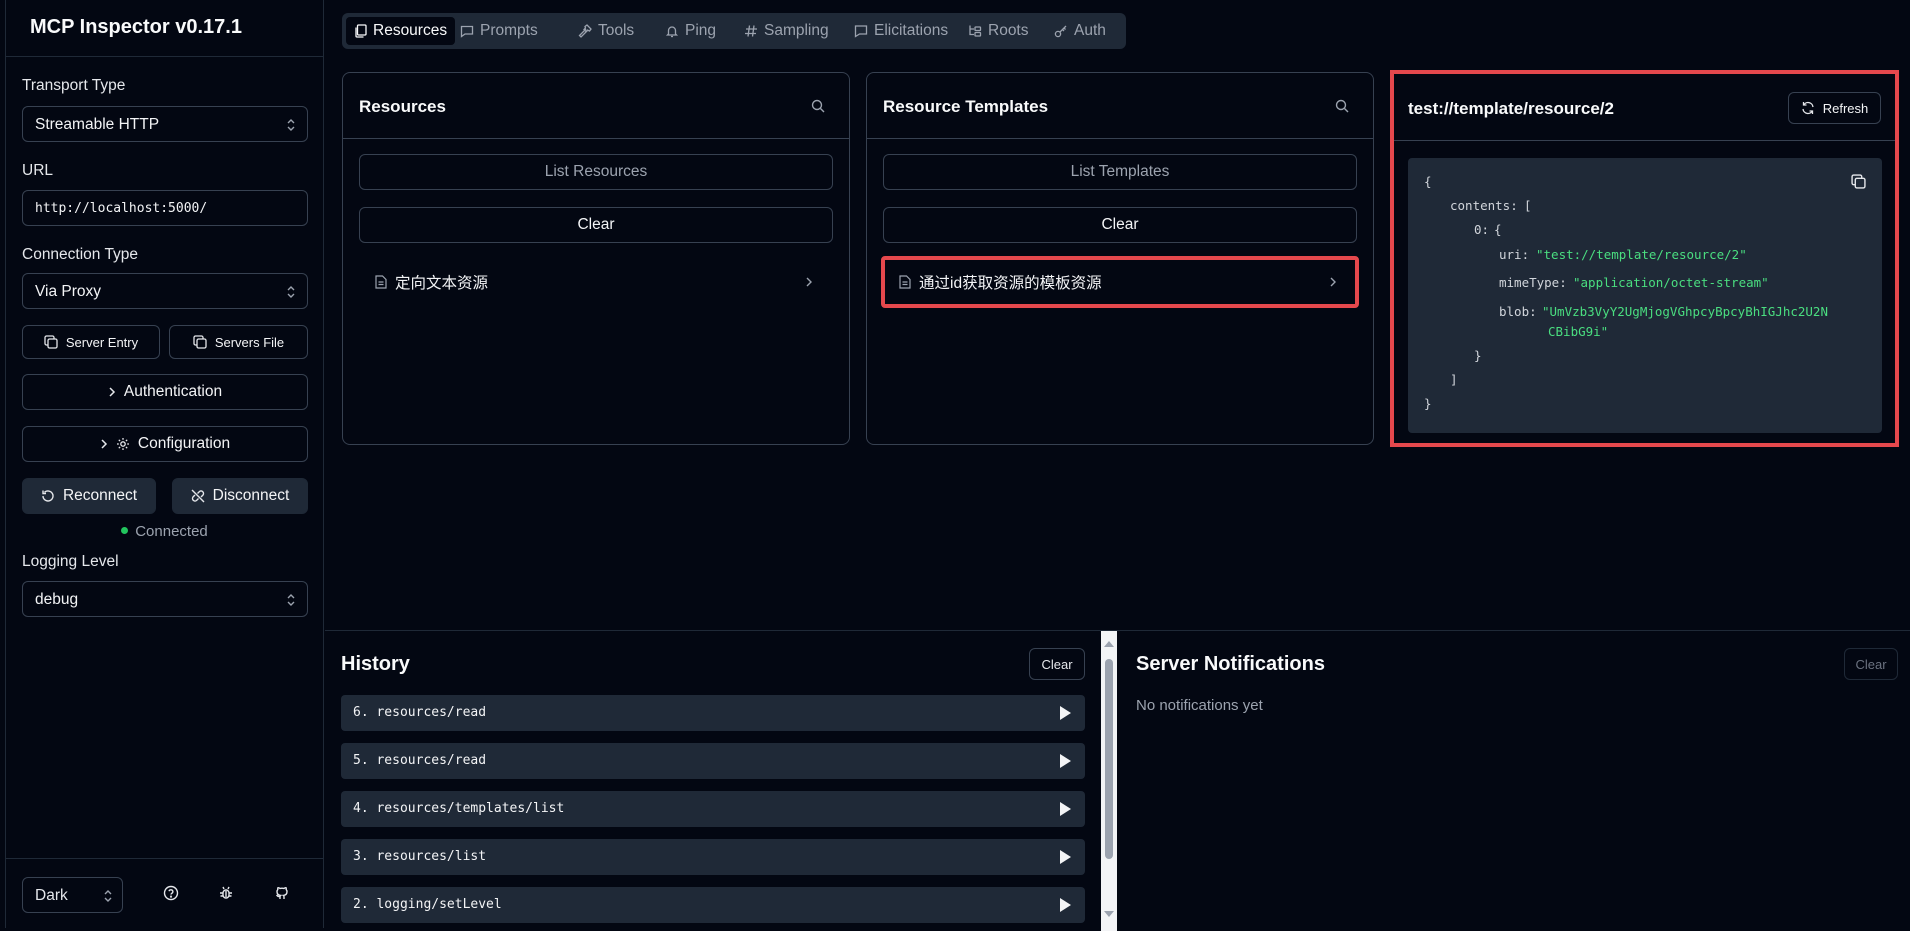 This screenshot has width=1910, height=931. I want to click on url-label: URL, so click(38, 170).